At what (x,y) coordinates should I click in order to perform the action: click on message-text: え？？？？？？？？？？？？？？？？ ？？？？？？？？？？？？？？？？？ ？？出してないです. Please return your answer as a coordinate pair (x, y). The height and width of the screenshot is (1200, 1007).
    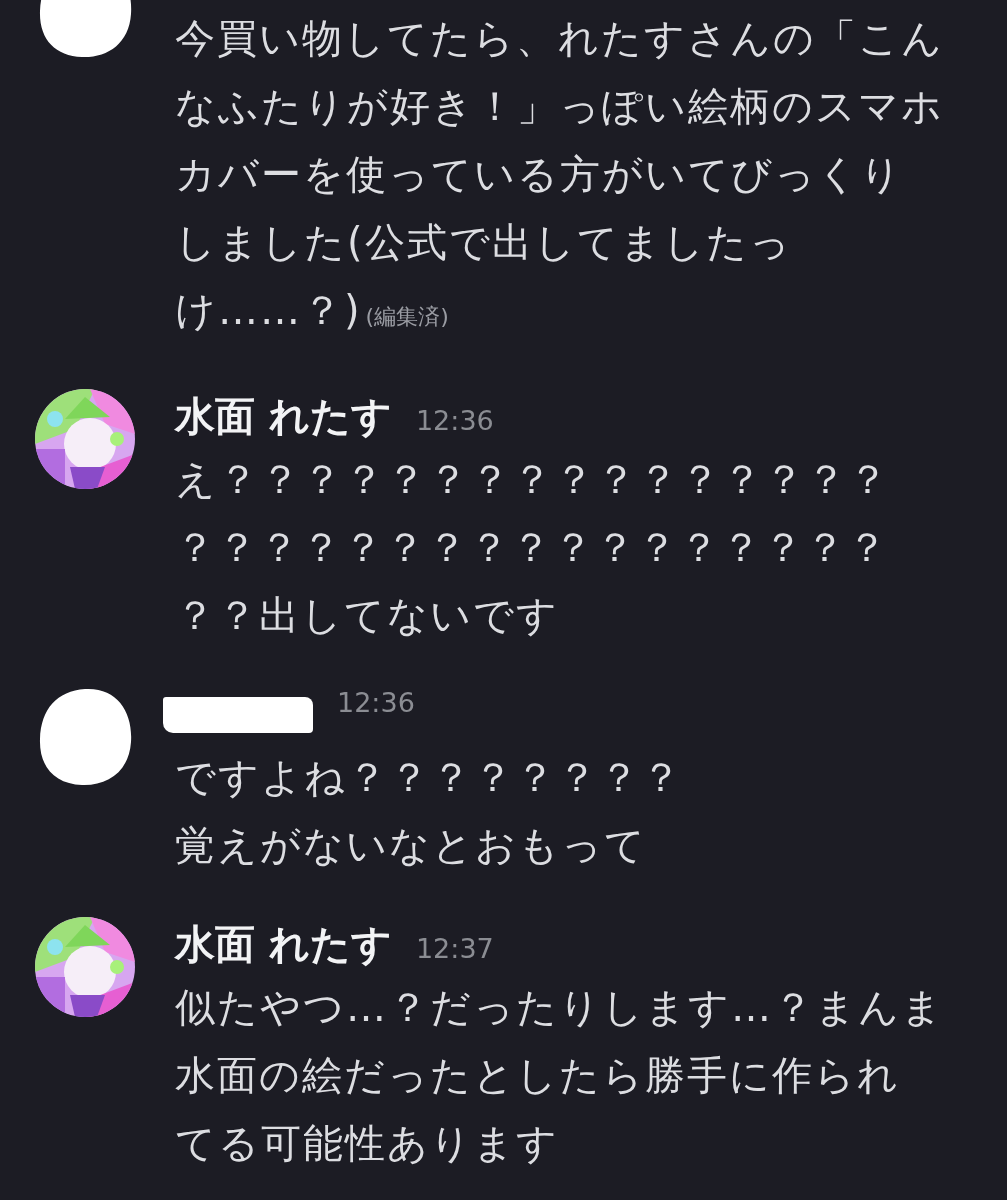
    Looking at the image, I should click on (532, 547).